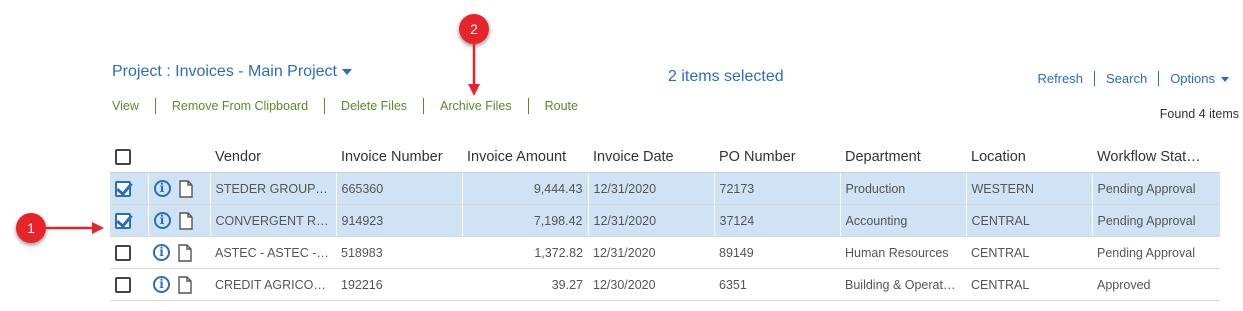 The height and width of the screenshot is (311, 1243). I want to click on callout-marker-1: 1, so click(31, 228).